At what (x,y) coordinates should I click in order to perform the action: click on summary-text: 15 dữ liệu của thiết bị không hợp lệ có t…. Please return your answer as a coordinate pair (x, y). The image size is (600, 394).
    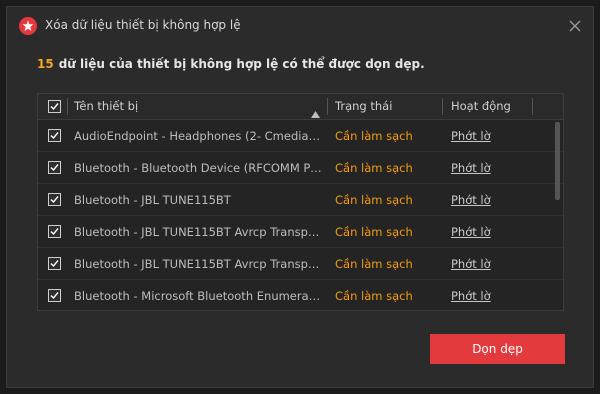
    Looking at the image, I should click on (231, 64).